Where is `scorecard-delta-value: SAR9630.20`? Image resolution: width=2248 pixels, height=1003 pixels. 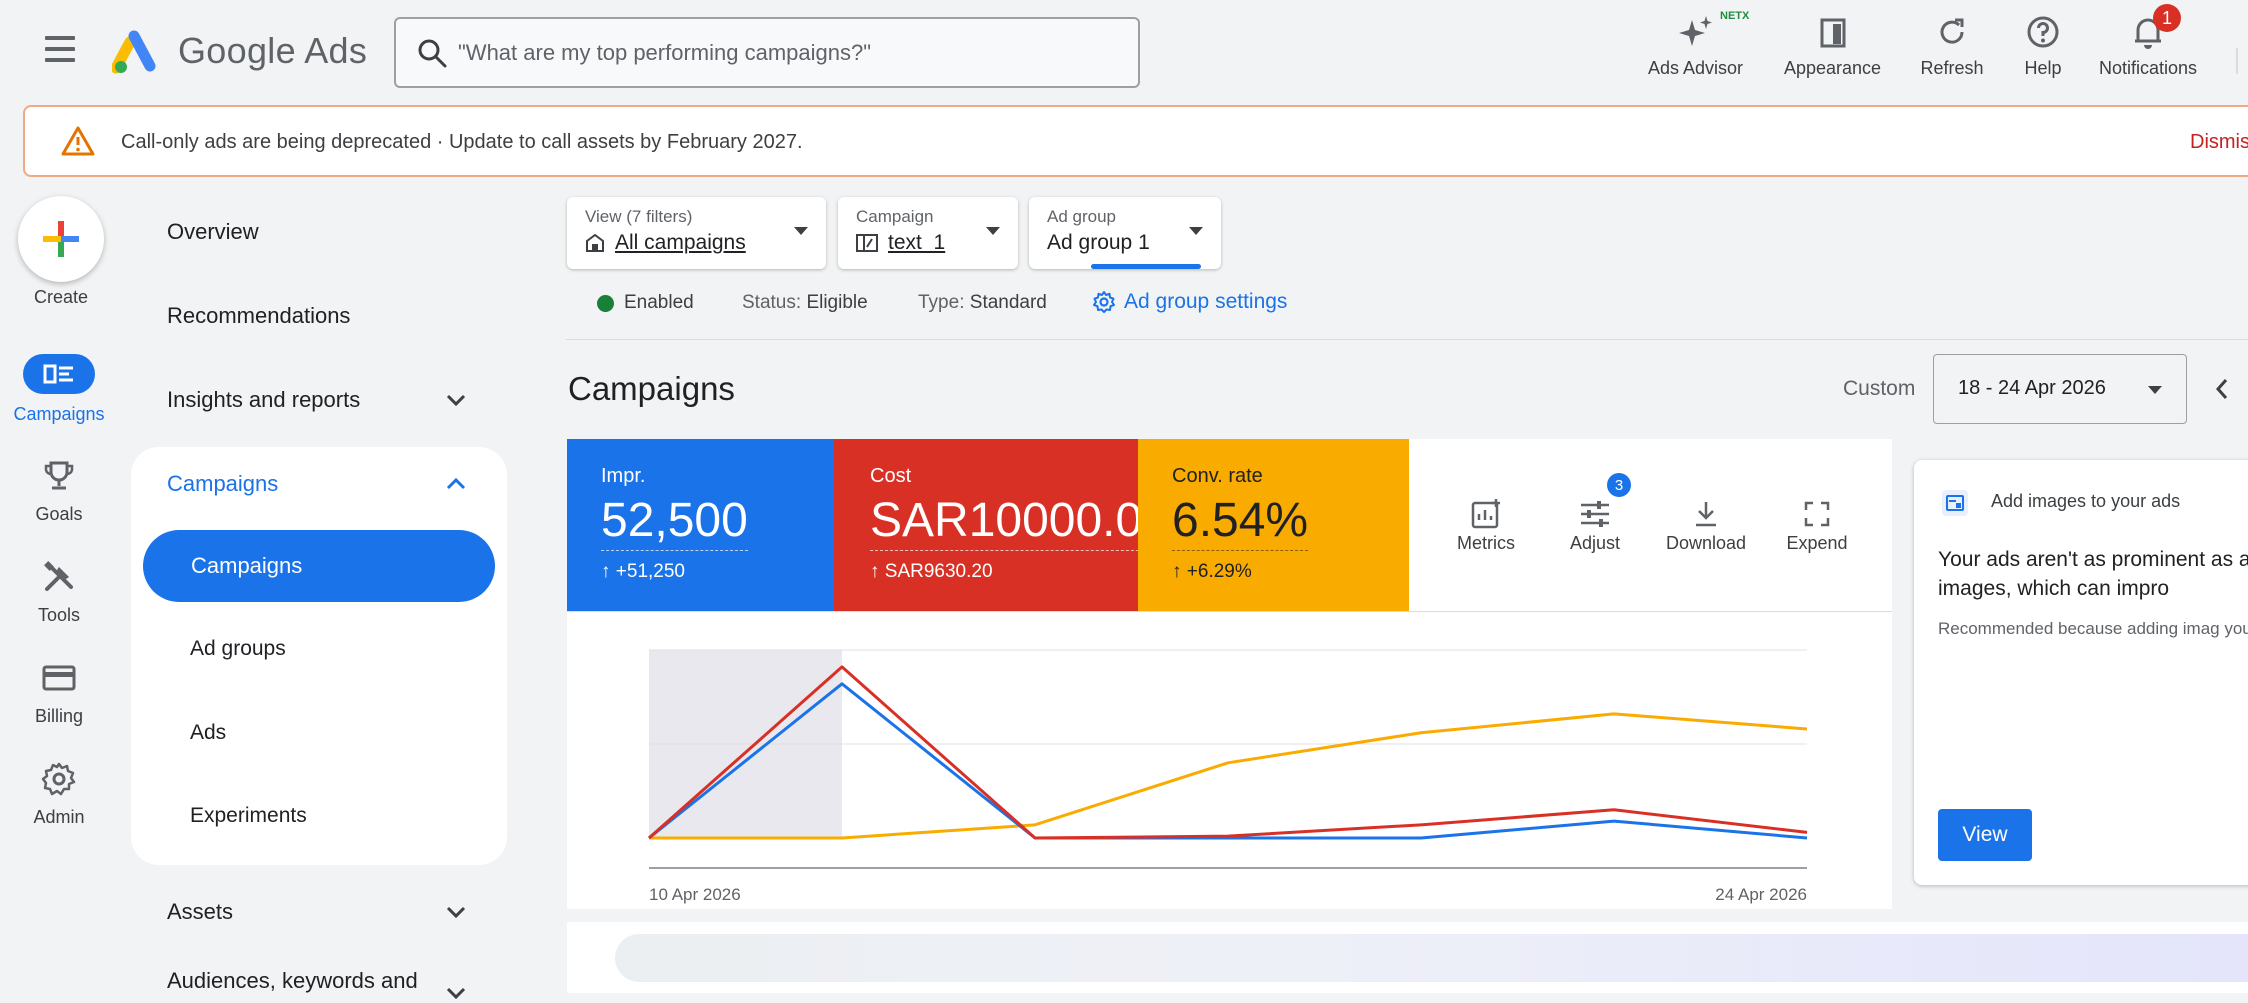 scorecard-delta-value: SAR9630.20 is located at coordinates (938, 571).